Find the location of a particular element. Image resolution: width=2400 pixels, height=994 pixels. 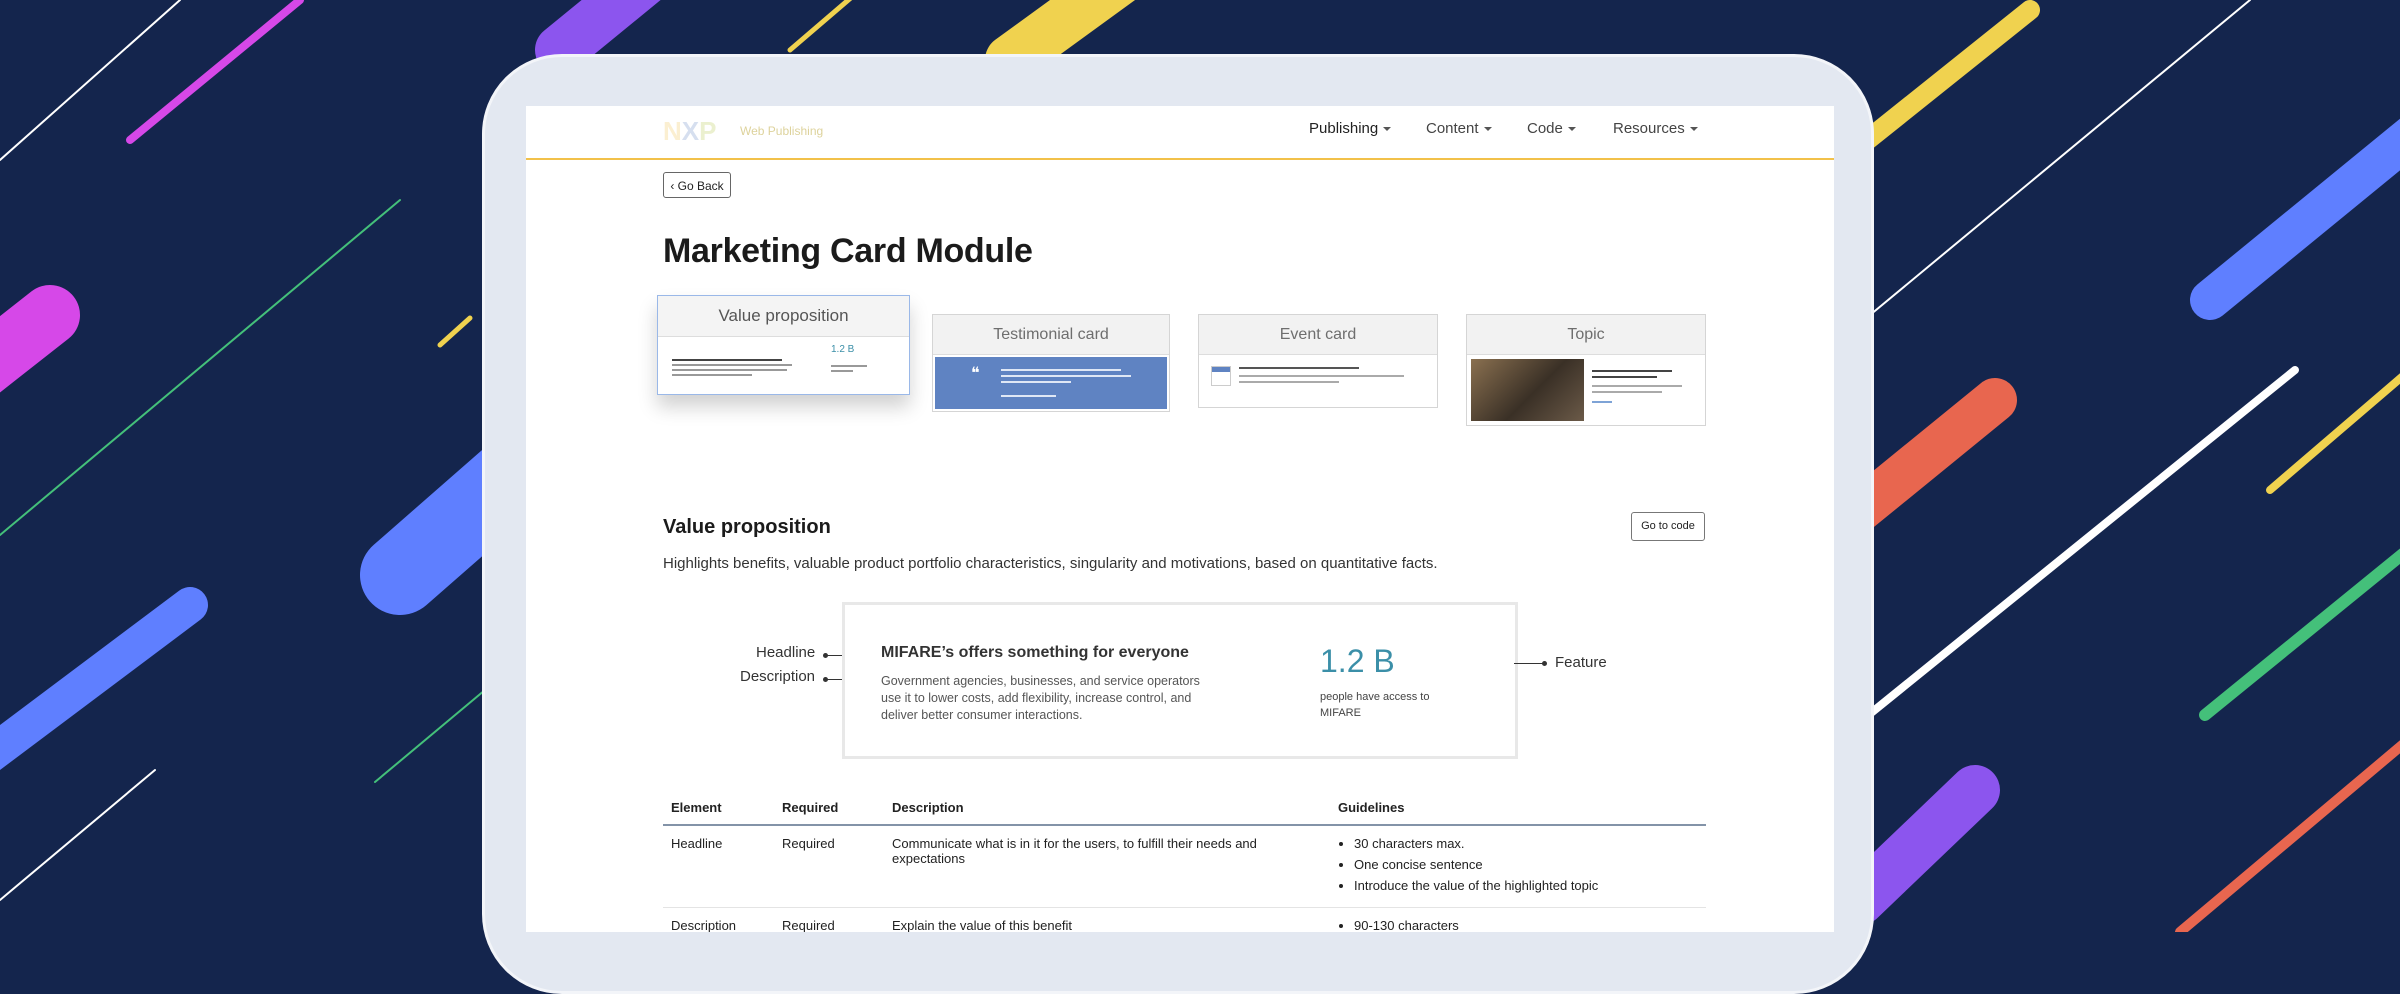

column-header: Element is located at coordinates (718, 808).